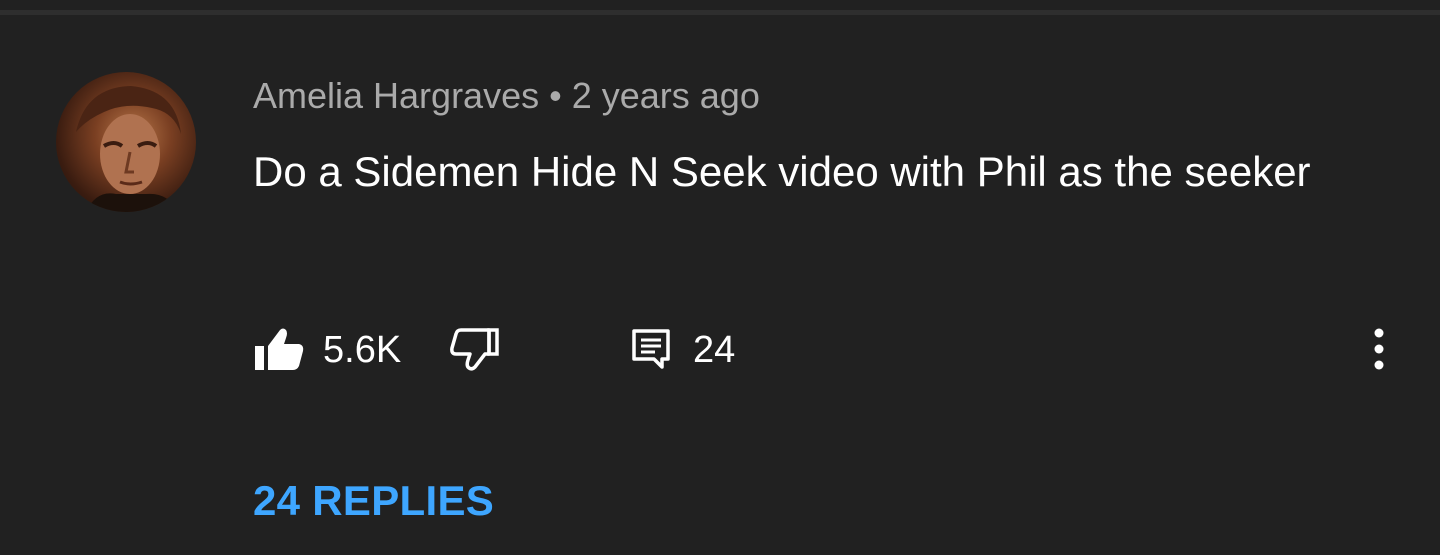 The image size is (1440, 555). I want to click on more-vertical-icon, so click(1379, 349).